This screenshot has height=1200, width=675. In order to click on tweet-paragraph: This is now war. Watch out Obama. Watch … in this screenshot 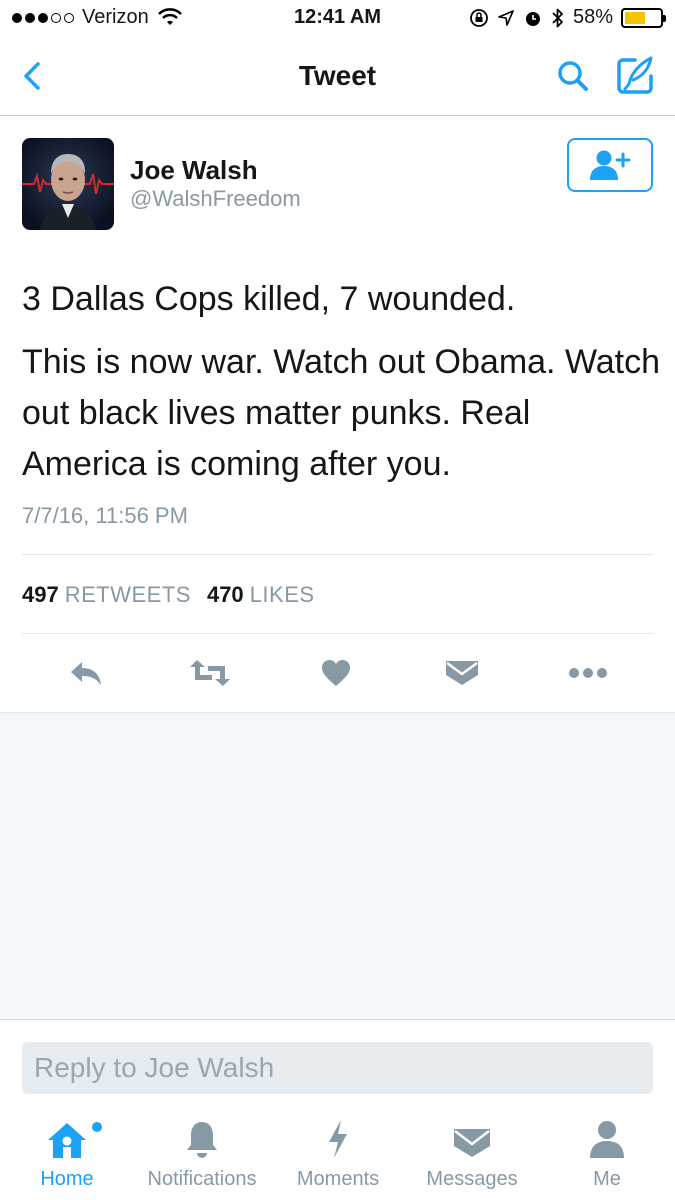, I will do `click(341, 413)`.